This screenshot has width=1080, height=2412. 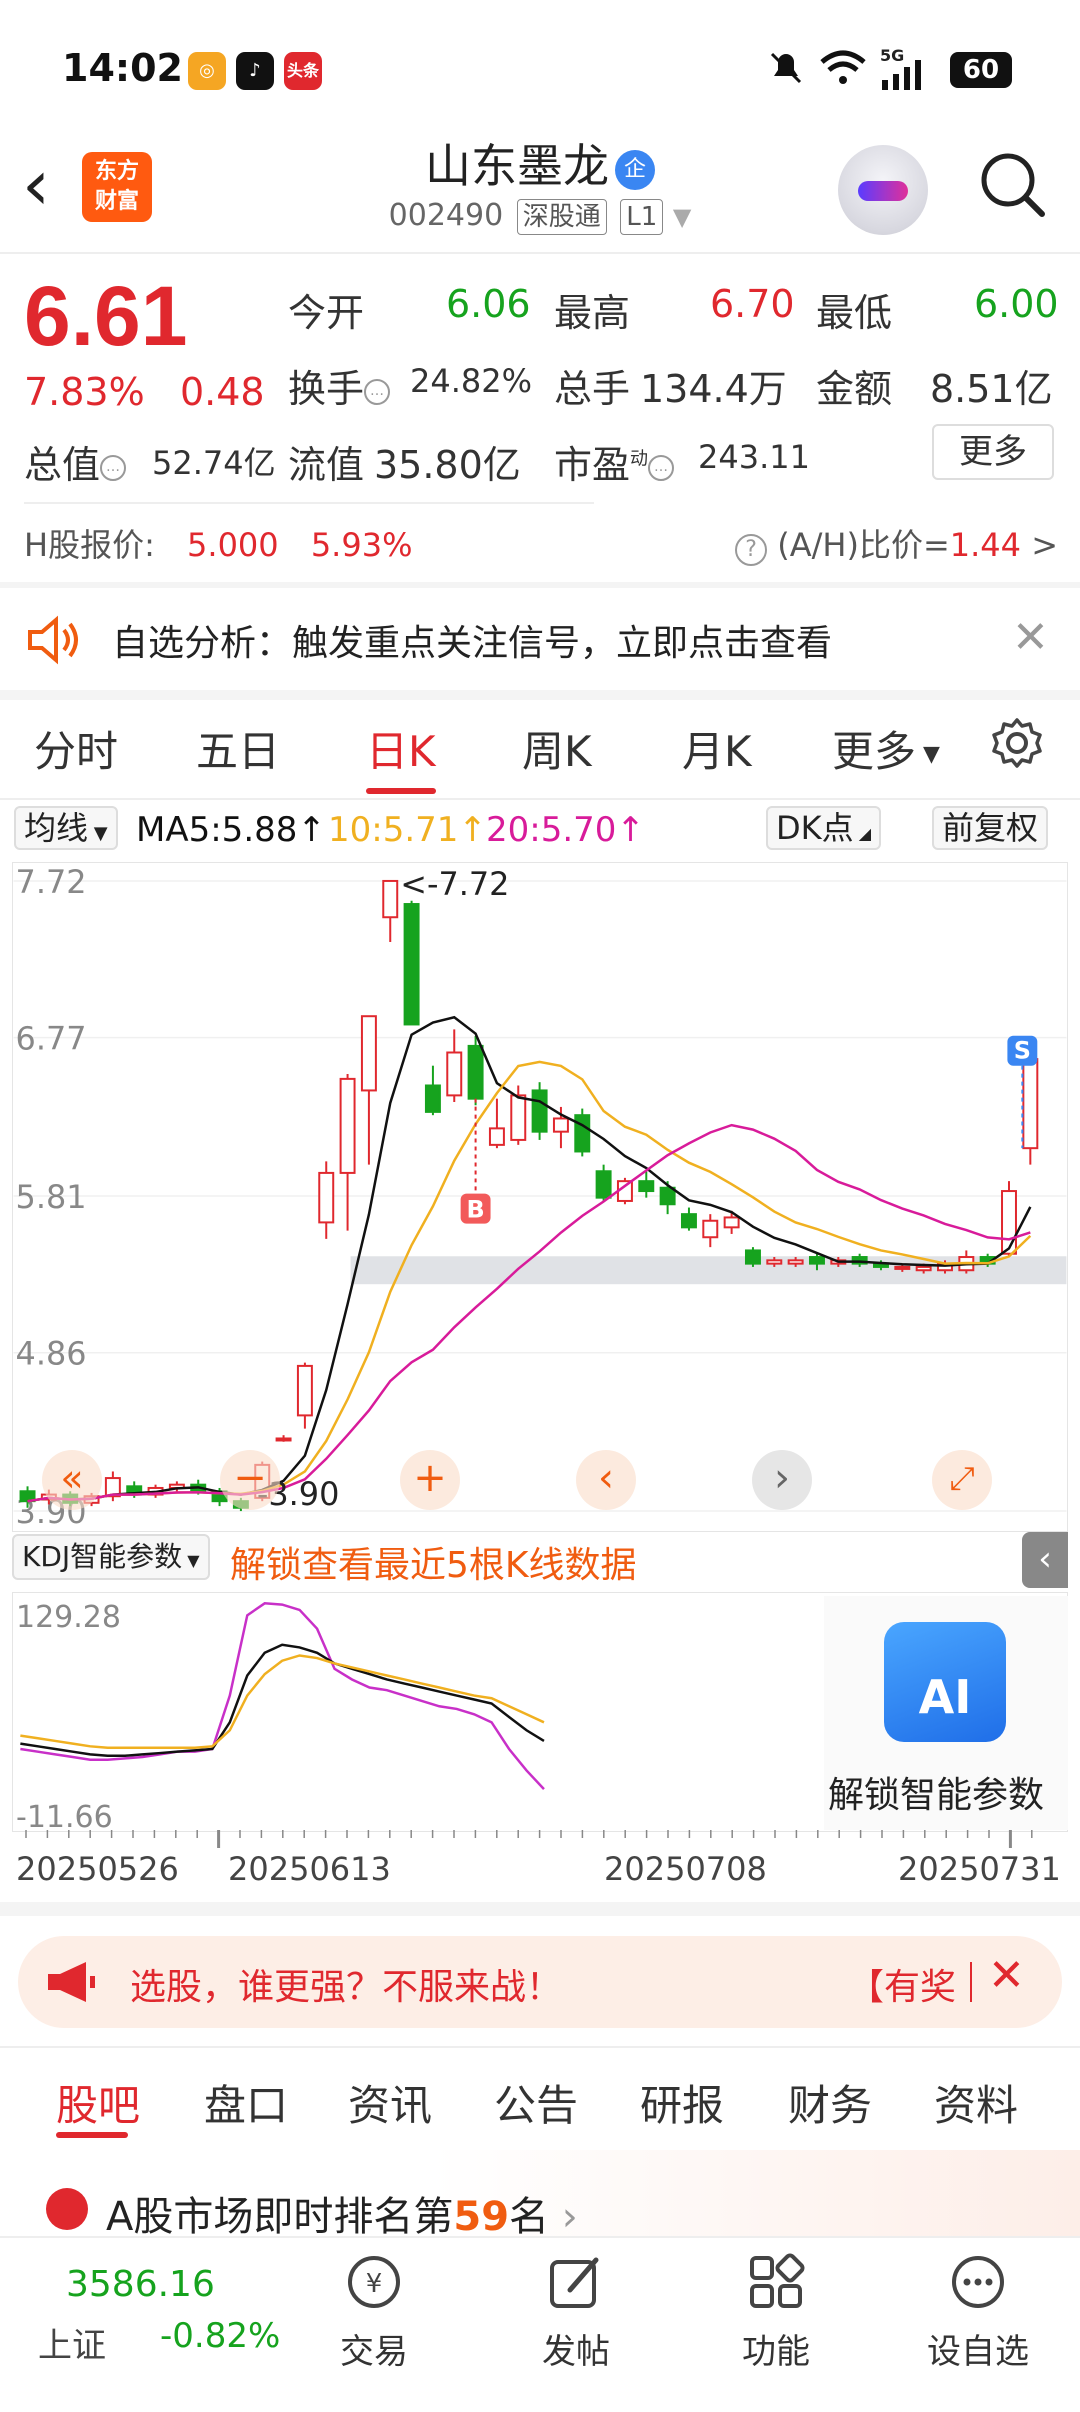 What do you see at coordinates (326, 313) in the screenshot?
I see `open-label: 今开` at bounding box center [326, 313].